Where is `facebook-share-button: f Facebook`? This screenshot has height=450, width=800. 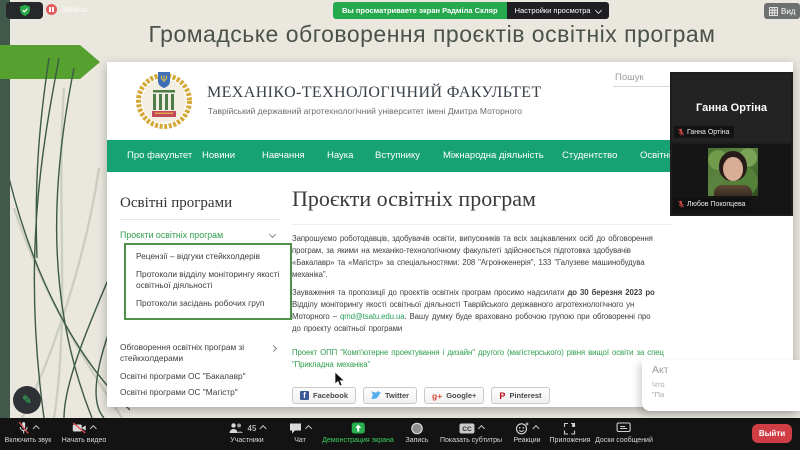 facebook-share-button: f Facebook is located at coordinates (324, 395).